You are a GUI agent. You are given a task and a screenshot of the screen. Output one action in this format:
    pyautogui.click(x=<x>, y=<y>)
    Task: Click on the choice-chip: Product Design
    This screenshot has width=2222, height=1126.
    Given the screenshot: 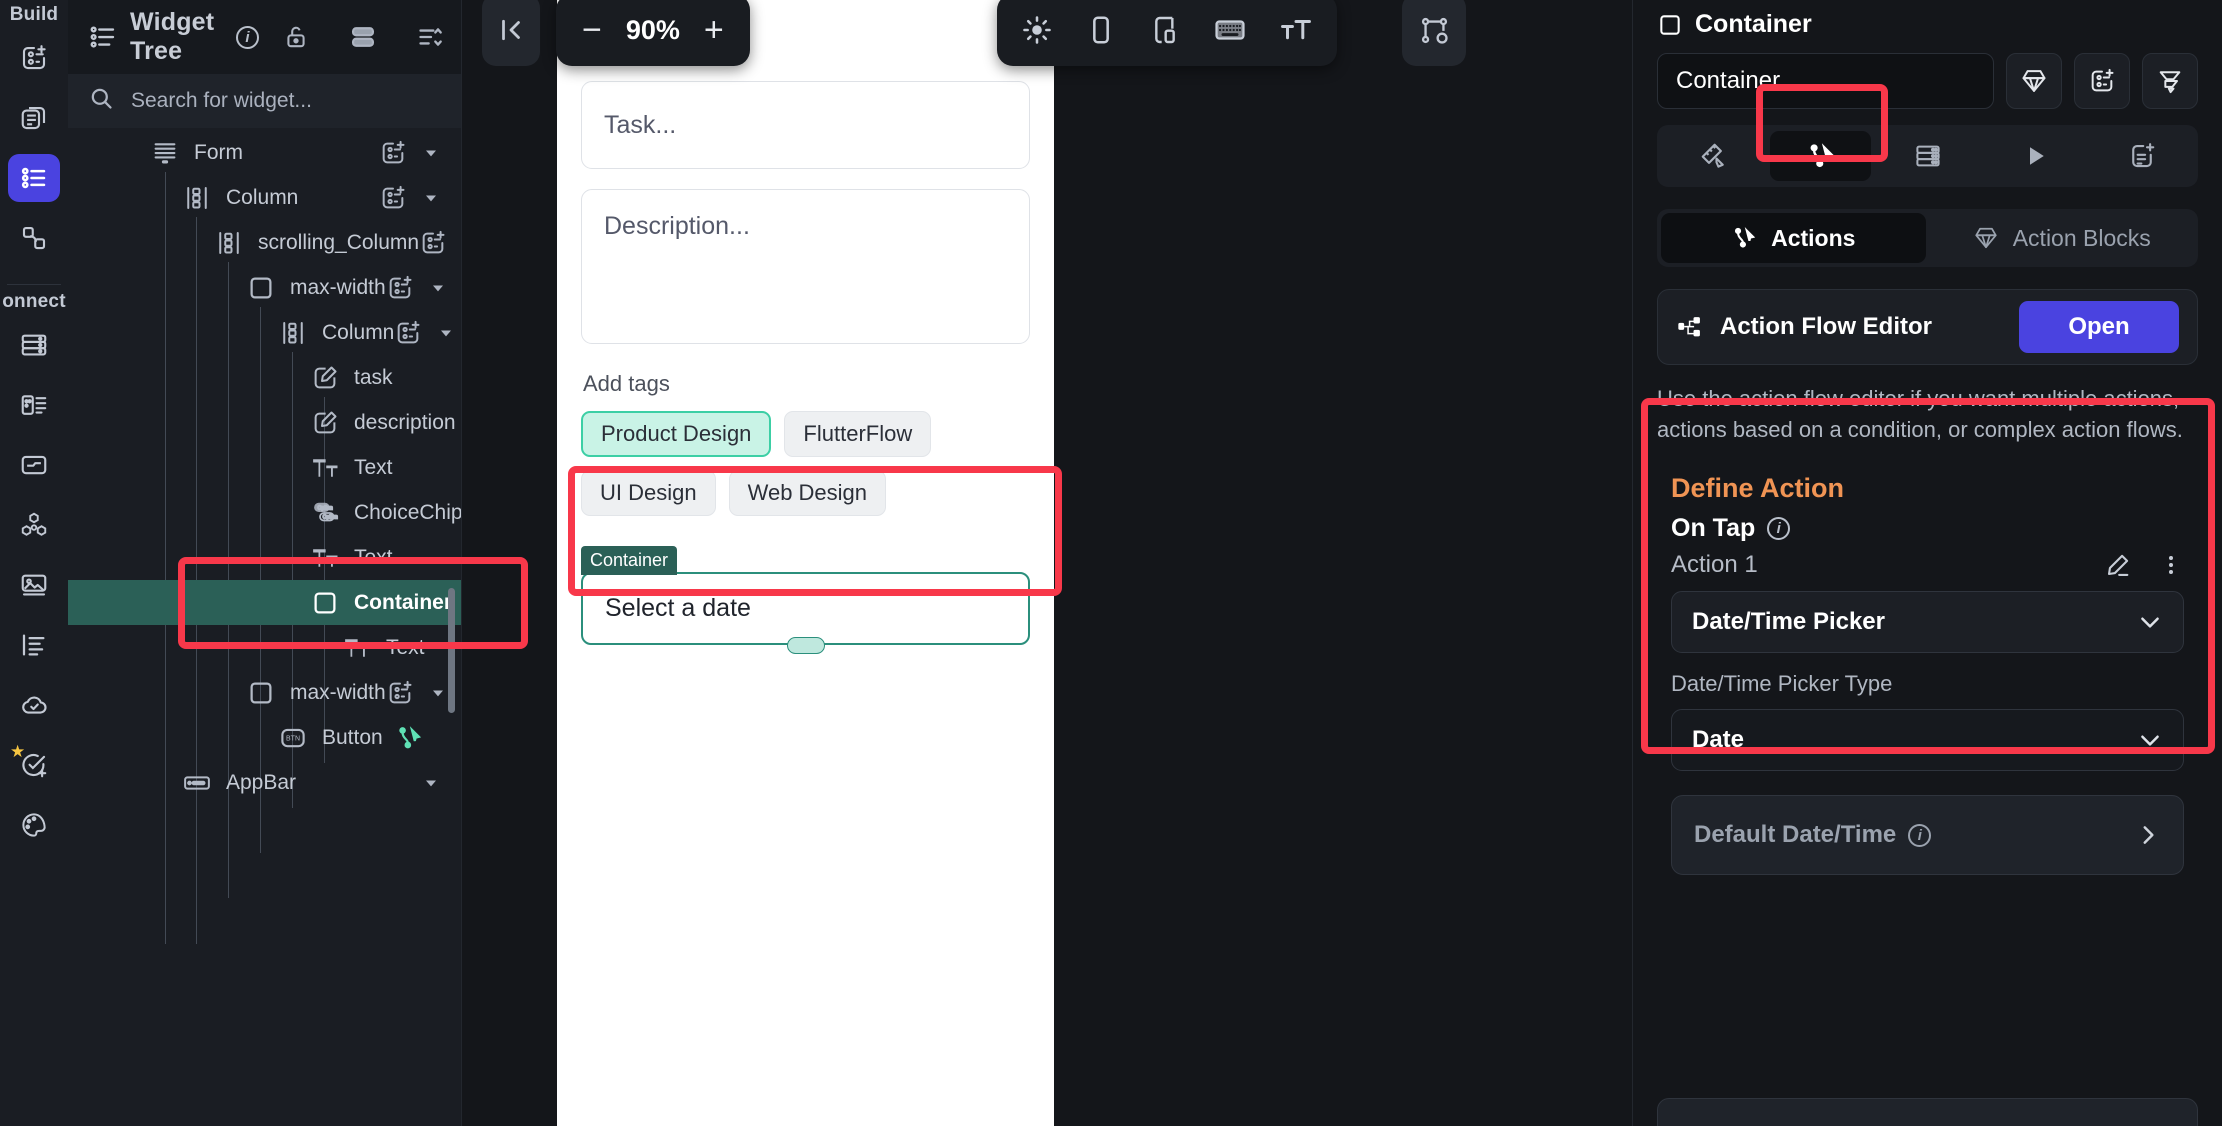 What is the action you would take?
    pyautogui.click(x=676, y=434)
    